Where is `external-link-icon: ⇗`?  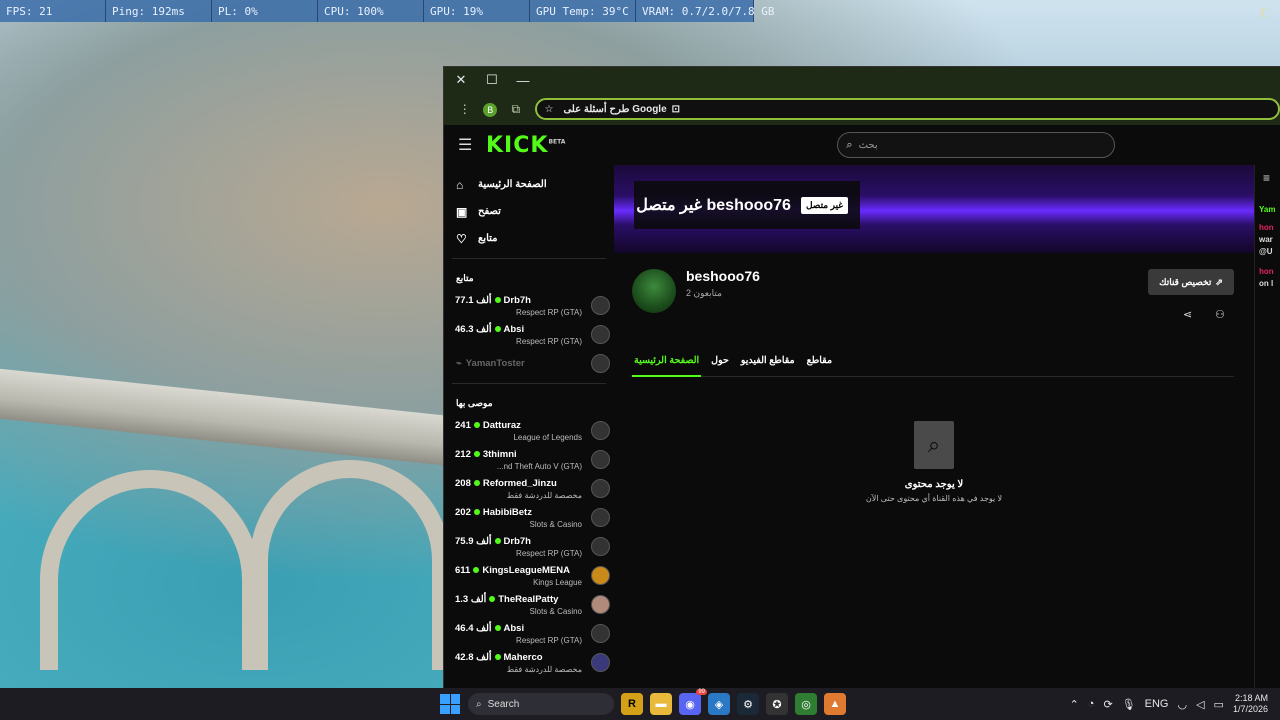 external-link-icon: ⇗ is located at coordinates (1219, 281).